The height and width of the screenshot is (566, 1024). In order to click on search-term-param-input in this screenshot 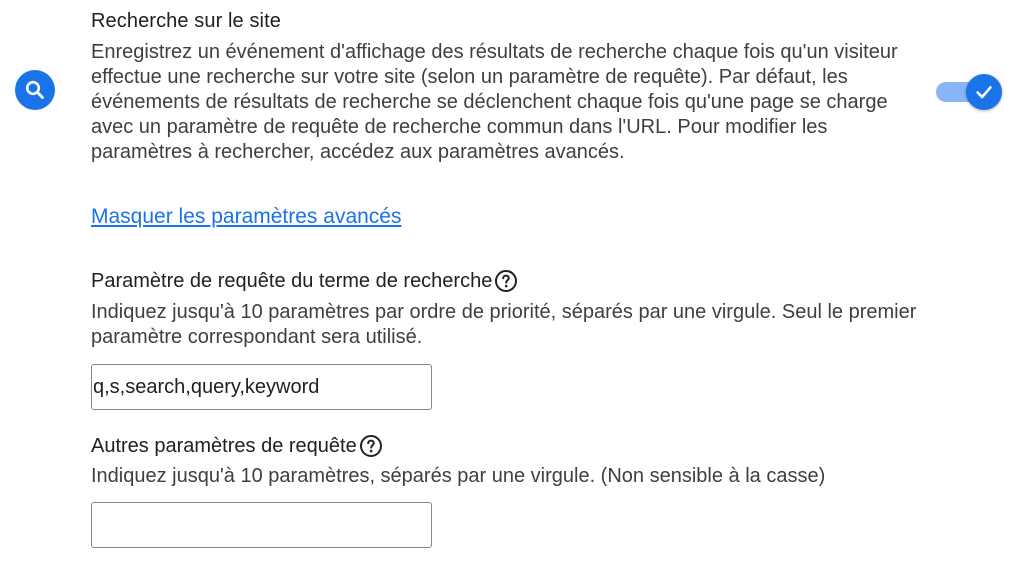, I will do `click(261, 387)`.